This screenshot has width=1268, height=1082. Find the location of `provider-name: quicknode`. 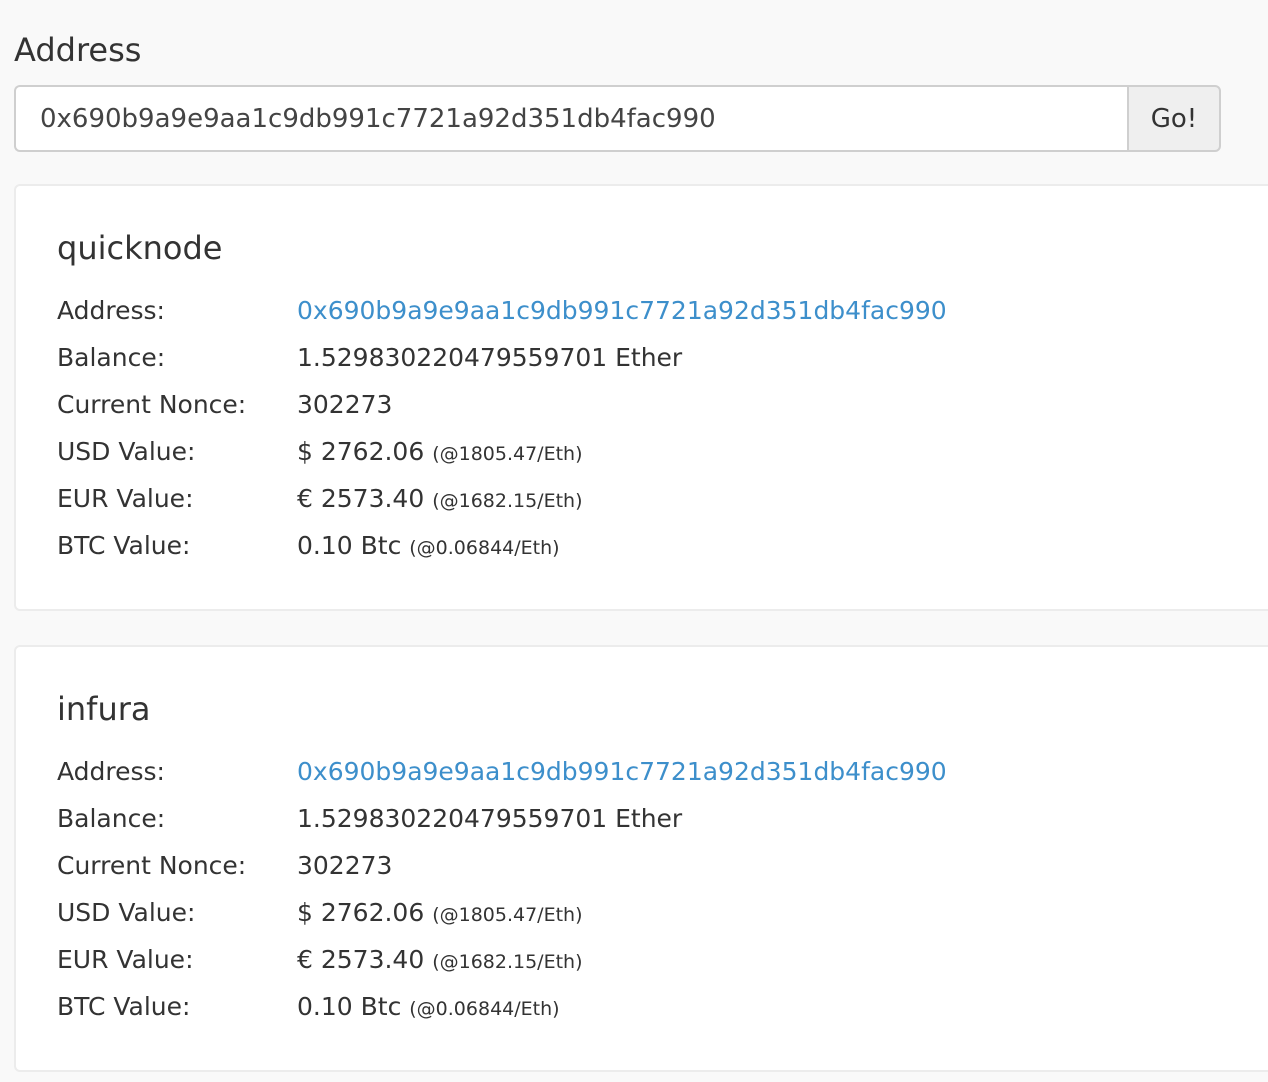

provider-name: quicknode is located at coordinates (140, 248).